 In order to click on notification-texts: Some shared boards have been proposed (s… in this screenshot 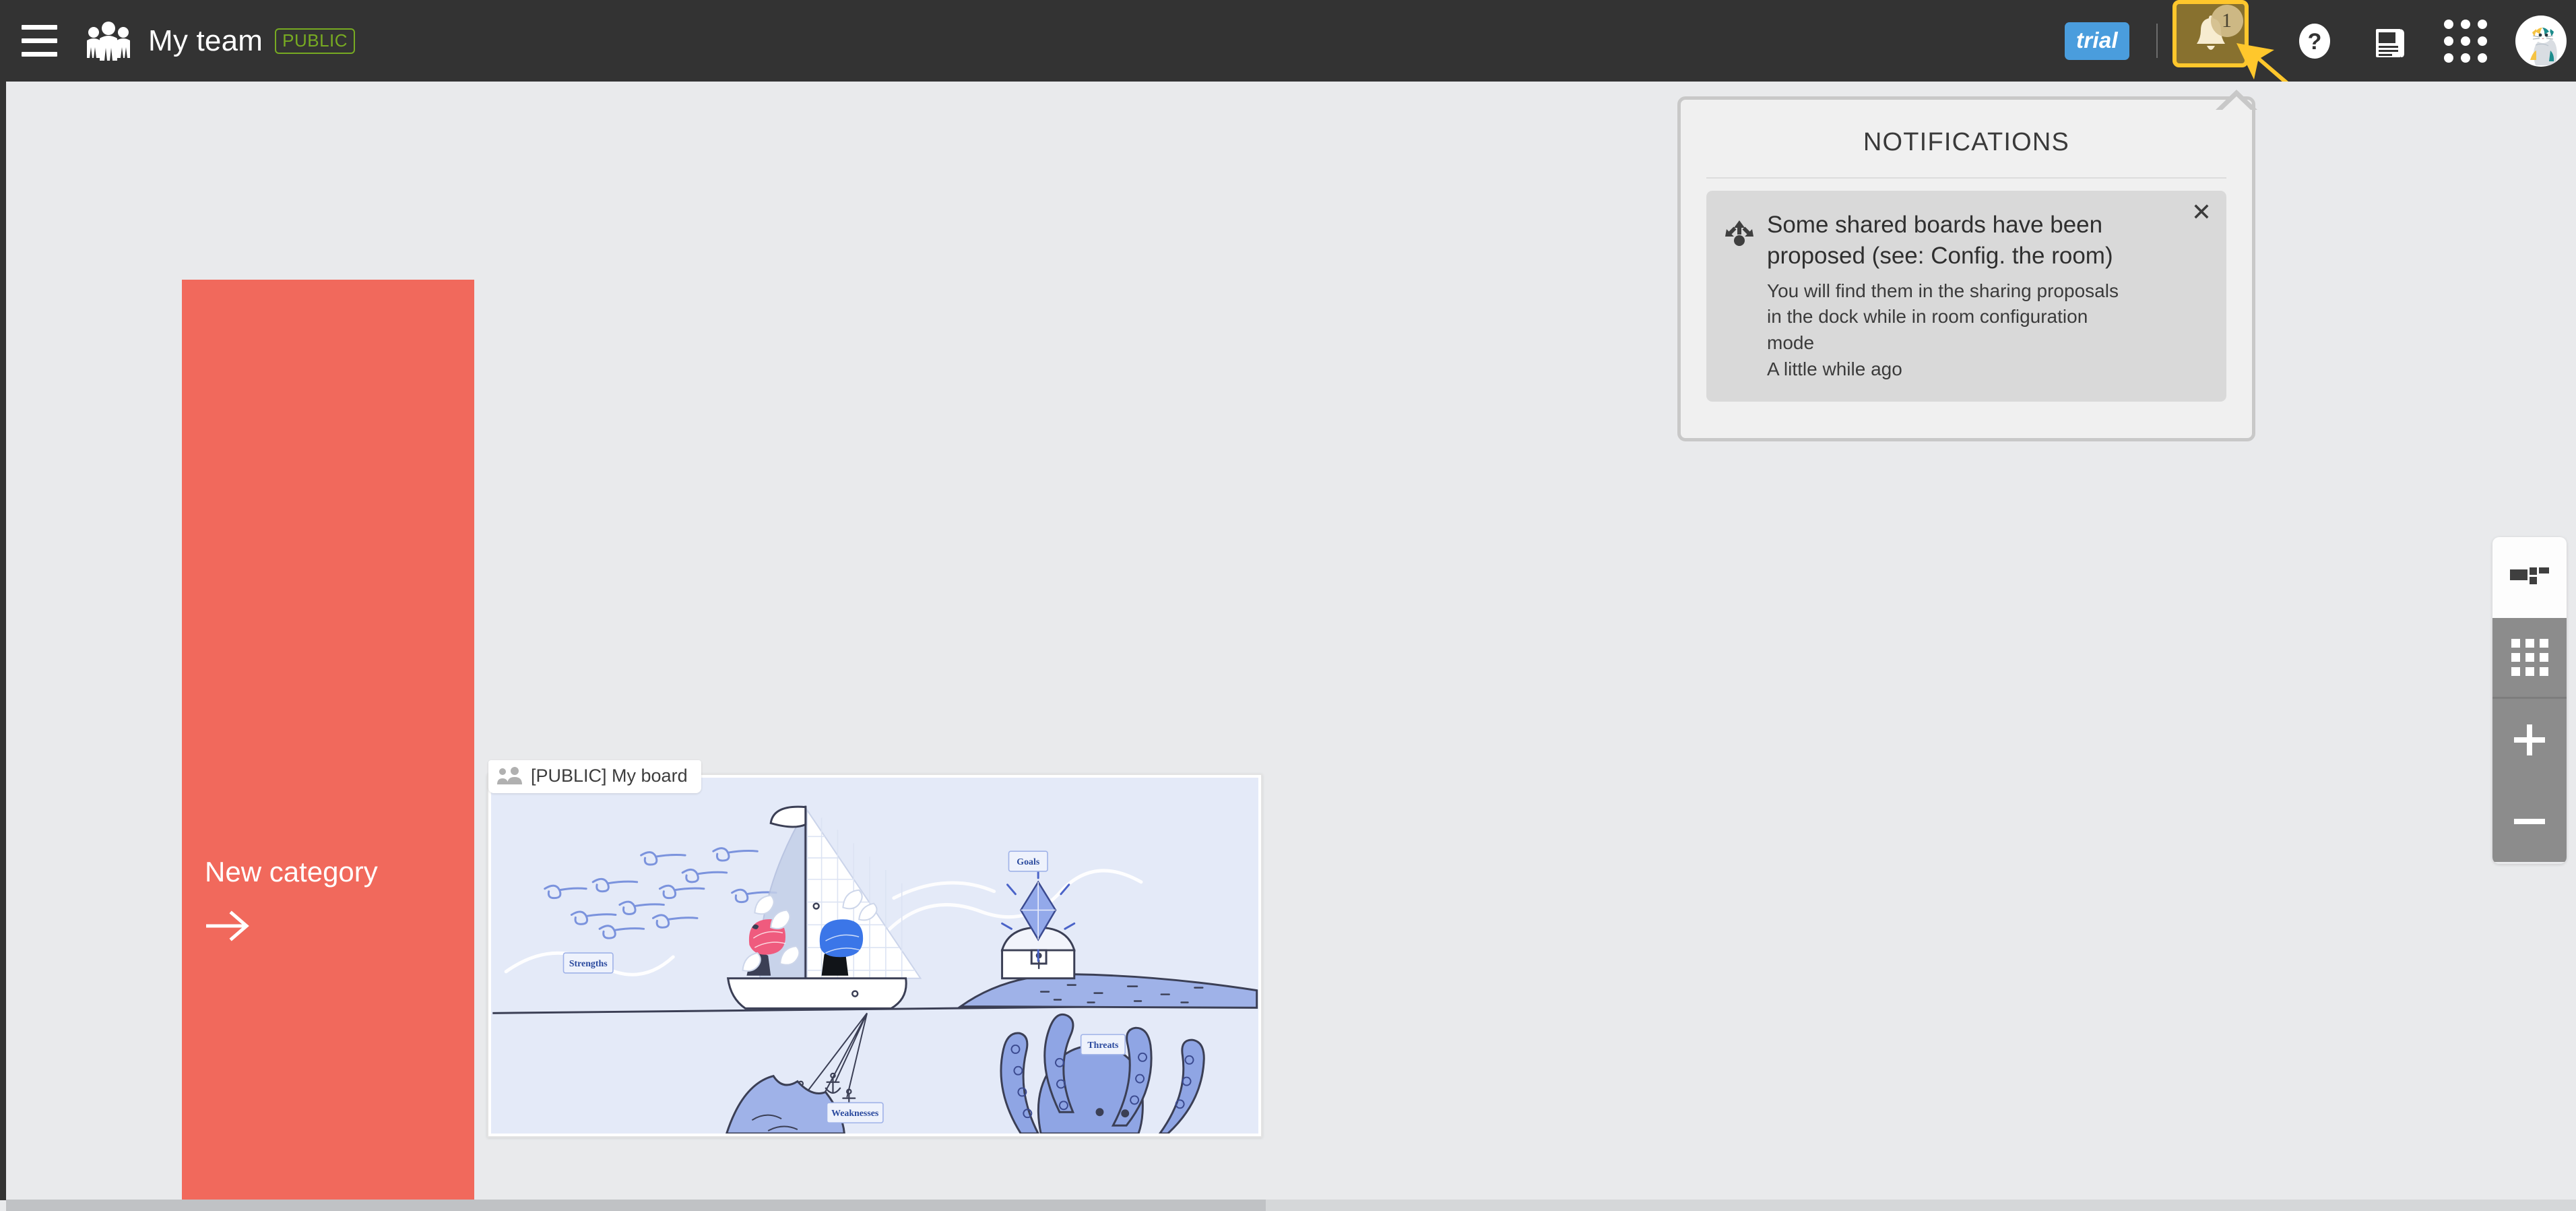, I will do `click(1976, 295)`.